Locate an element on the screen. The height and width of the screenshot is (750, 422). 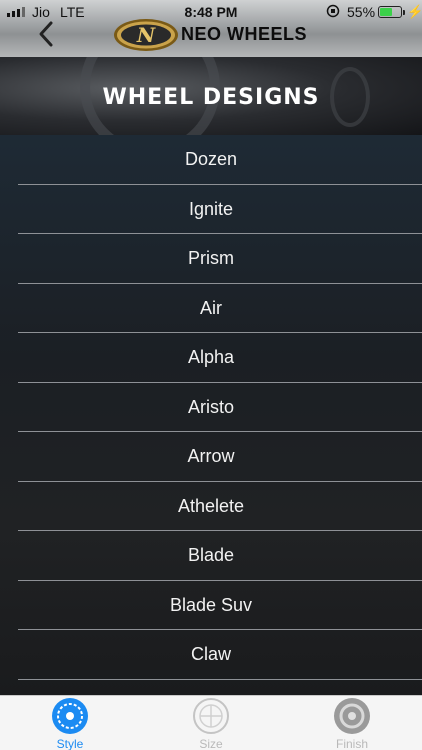
wheel-icon is located at coordinates (70, 716).